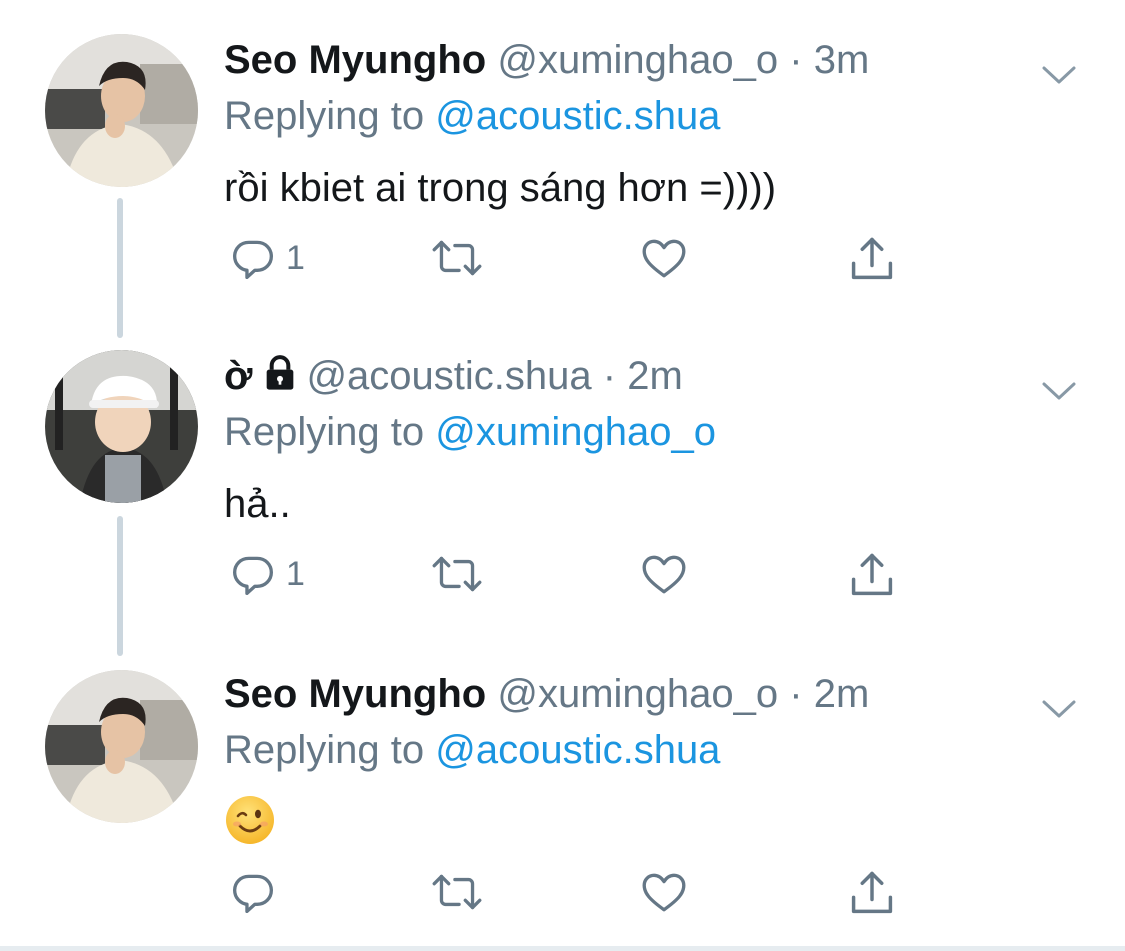 Image resolution: width=1125 pixels, height=951 pixels. I want to click on divider, so click(562, 948).